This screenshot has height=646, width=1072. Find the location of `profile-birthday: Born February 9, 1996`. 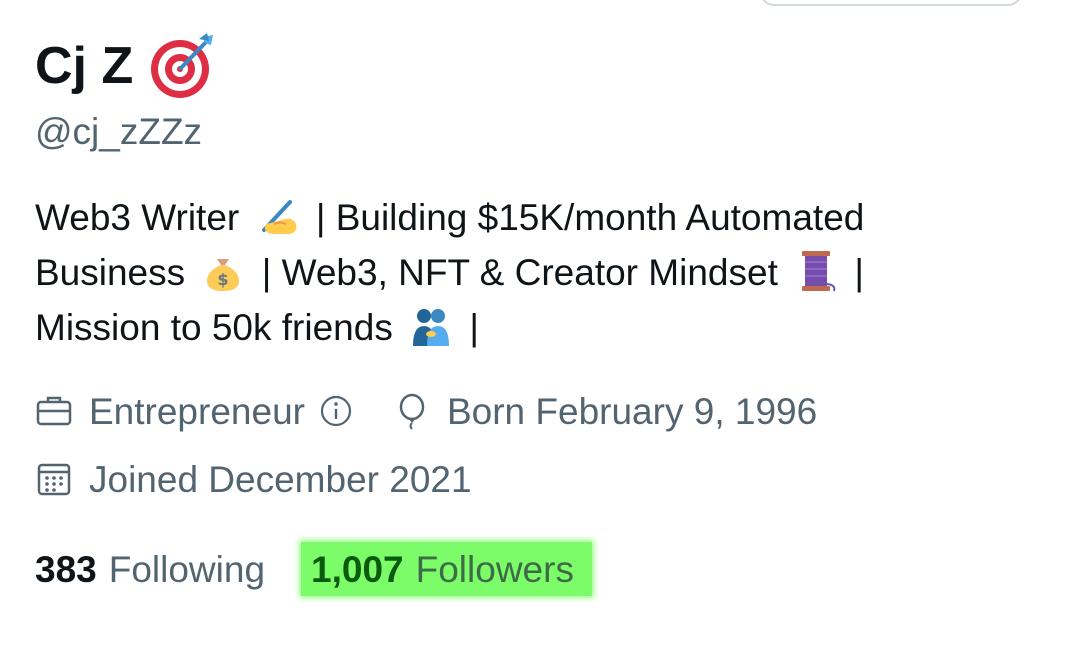

profile-birthday: Born February 9, 1996 is located at coordinates (632, 411).